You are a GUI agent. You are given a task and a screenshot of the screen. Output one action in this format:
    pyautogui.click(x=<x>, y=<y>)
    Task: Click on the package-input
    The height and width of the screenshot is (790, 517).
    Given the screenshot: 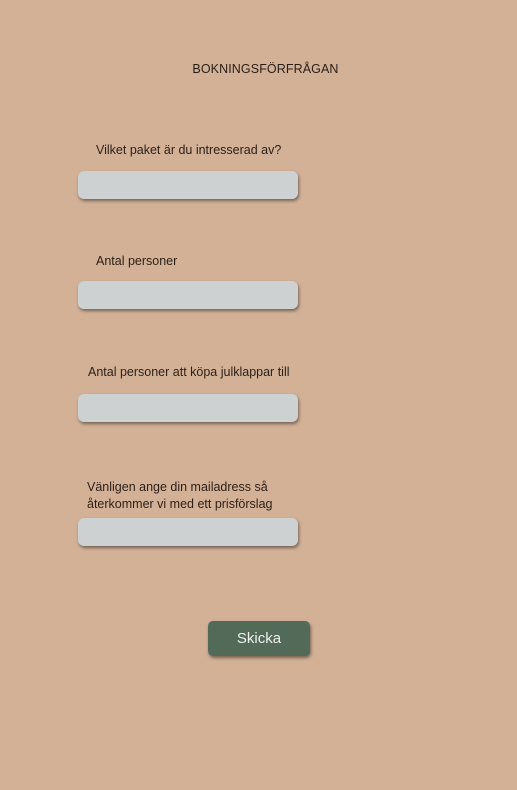 What is the action you would take?
    pyautogui.click(x=188, y=185)
    